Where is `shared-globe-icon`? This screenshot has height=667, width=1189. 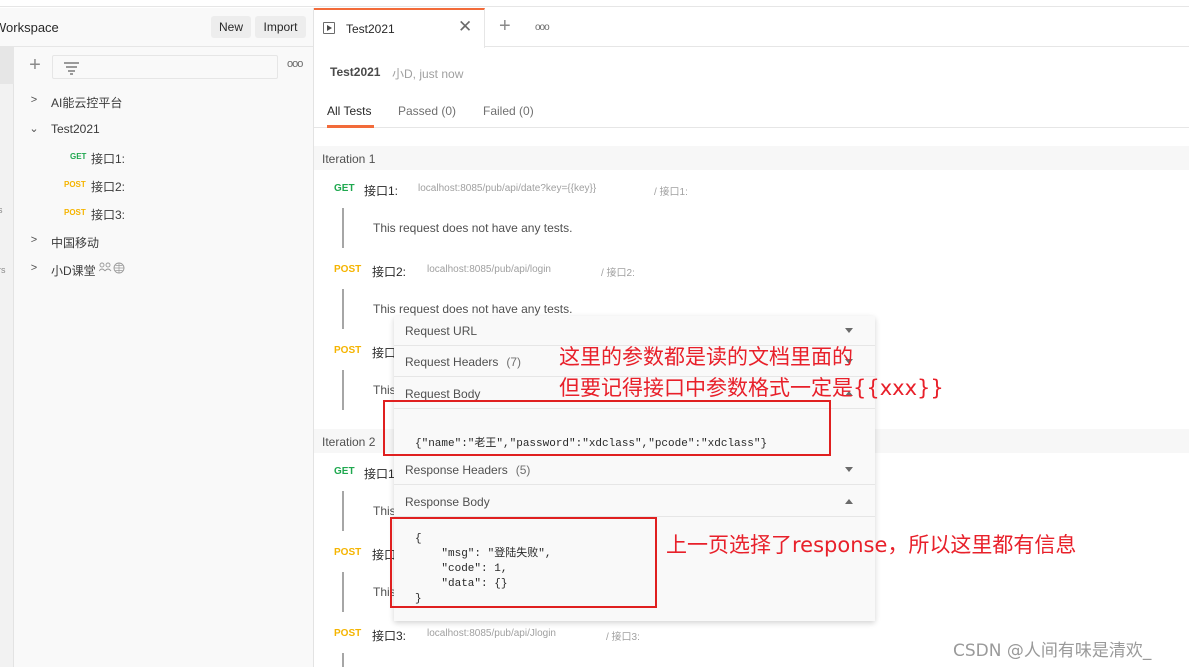 shared-globe-icon is located at coordinates (111, 269).